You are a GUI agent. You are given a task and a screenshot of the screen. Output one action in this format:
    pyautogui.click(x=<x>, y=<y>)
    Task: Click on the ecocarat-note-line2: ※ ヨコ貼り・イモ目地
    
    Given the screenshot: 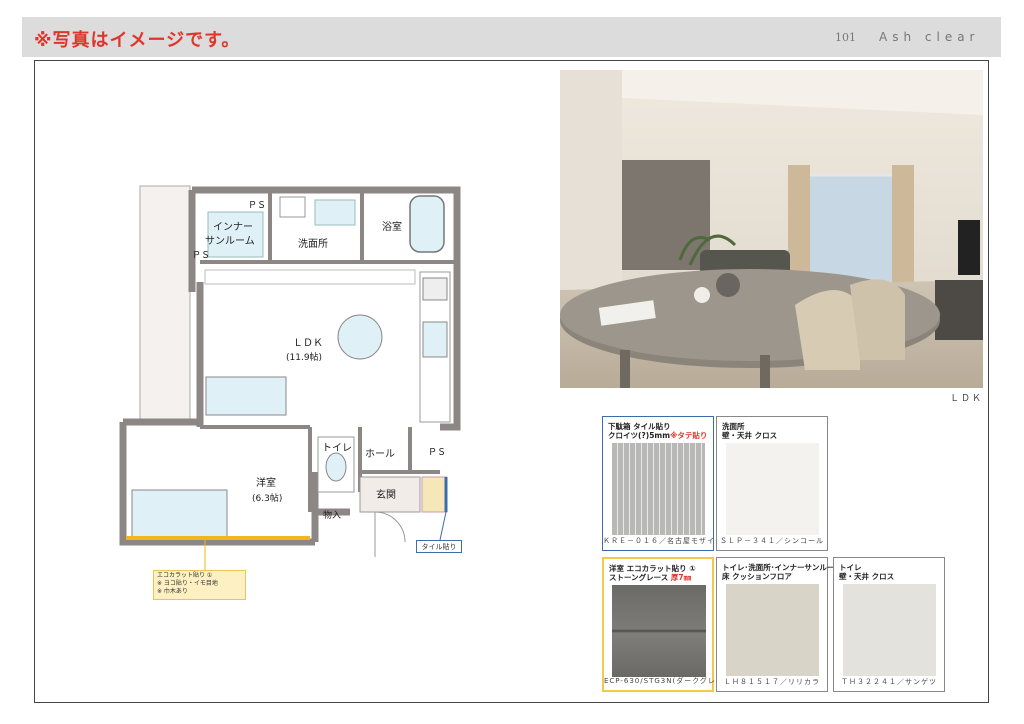 What is the action you would take?
    pyautogui.click(x=187, y=583)
    